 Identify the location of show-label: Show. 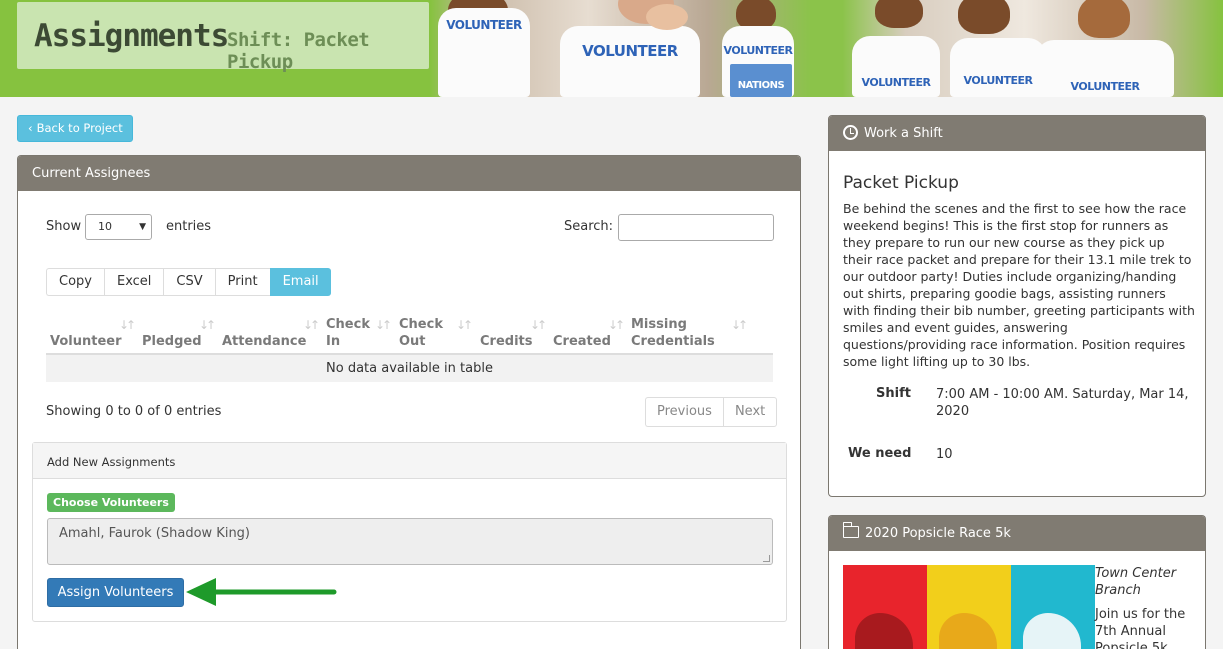
(64, 226).